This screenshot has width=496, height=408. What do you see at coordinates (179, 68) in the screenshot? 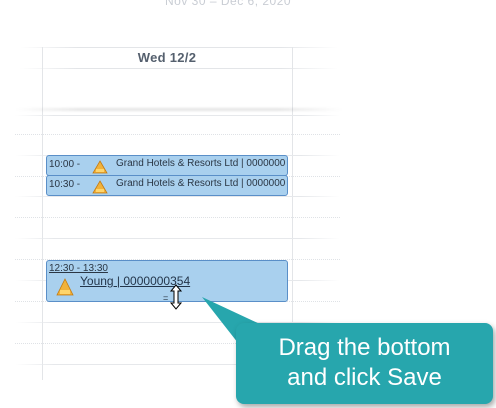
I see `header-divider-bottom` at bounding box center [179, 68].